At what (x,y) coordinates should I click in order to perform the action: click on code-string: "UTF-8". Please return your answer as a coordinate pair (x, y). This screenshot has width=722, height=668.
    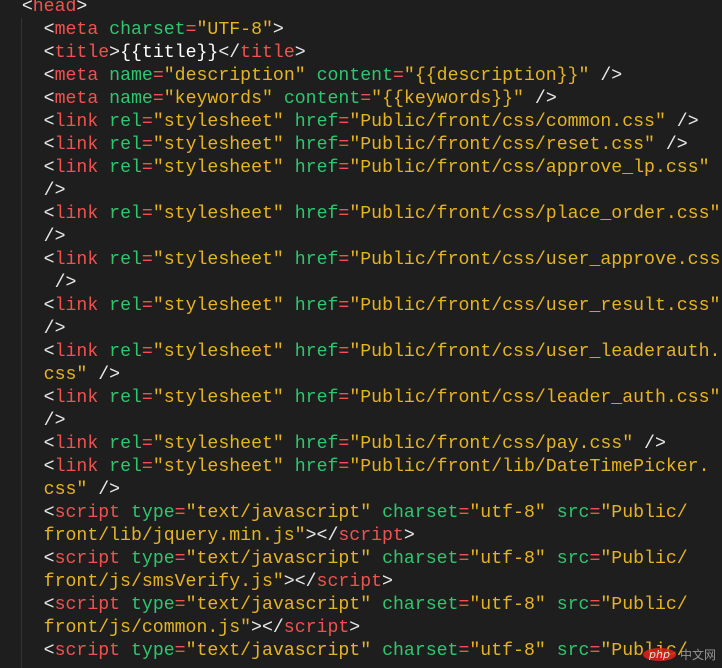
    Looking at the image, I should click on (234, 30).